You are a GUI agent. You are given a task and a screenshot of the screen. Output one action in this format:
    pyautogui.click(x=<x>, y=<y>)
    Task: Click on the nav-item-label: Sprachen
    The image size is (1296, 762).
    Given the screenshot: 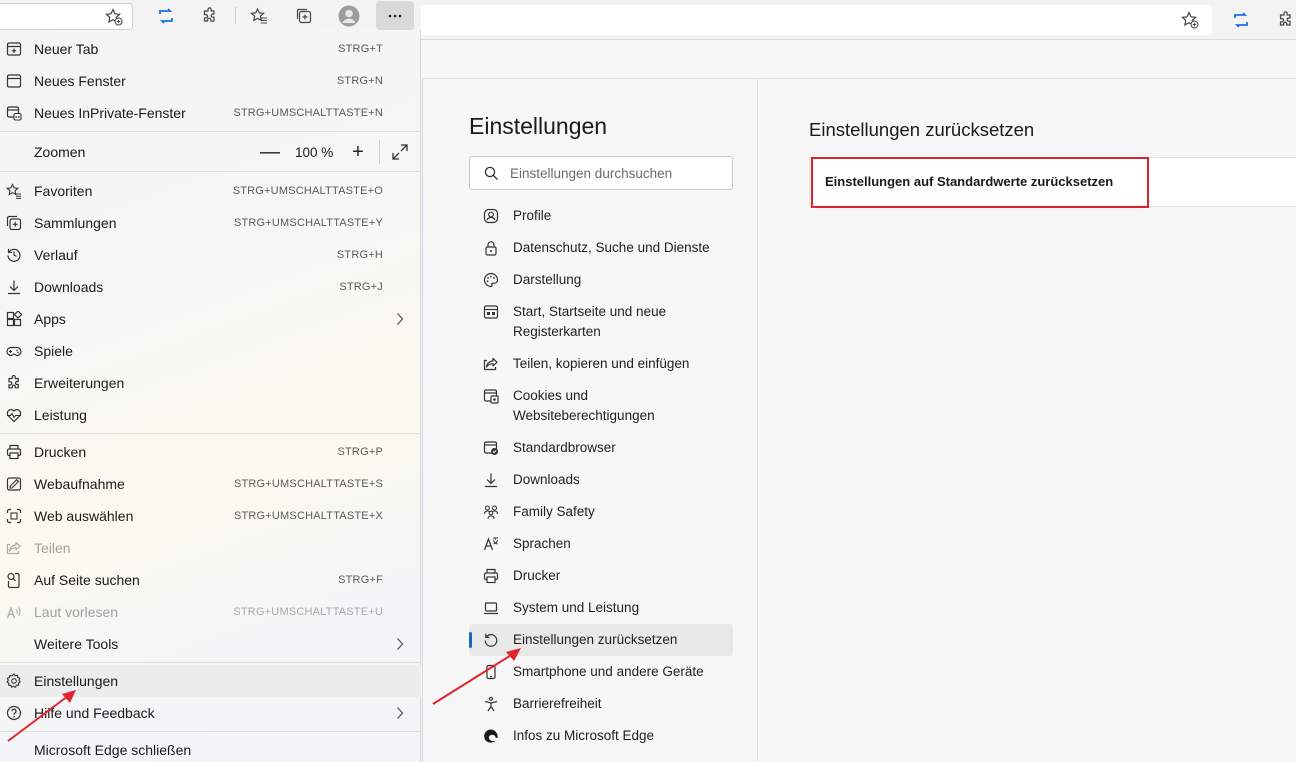 What is the action you would take?
    pyautogui.click(x=542, y=543)
    